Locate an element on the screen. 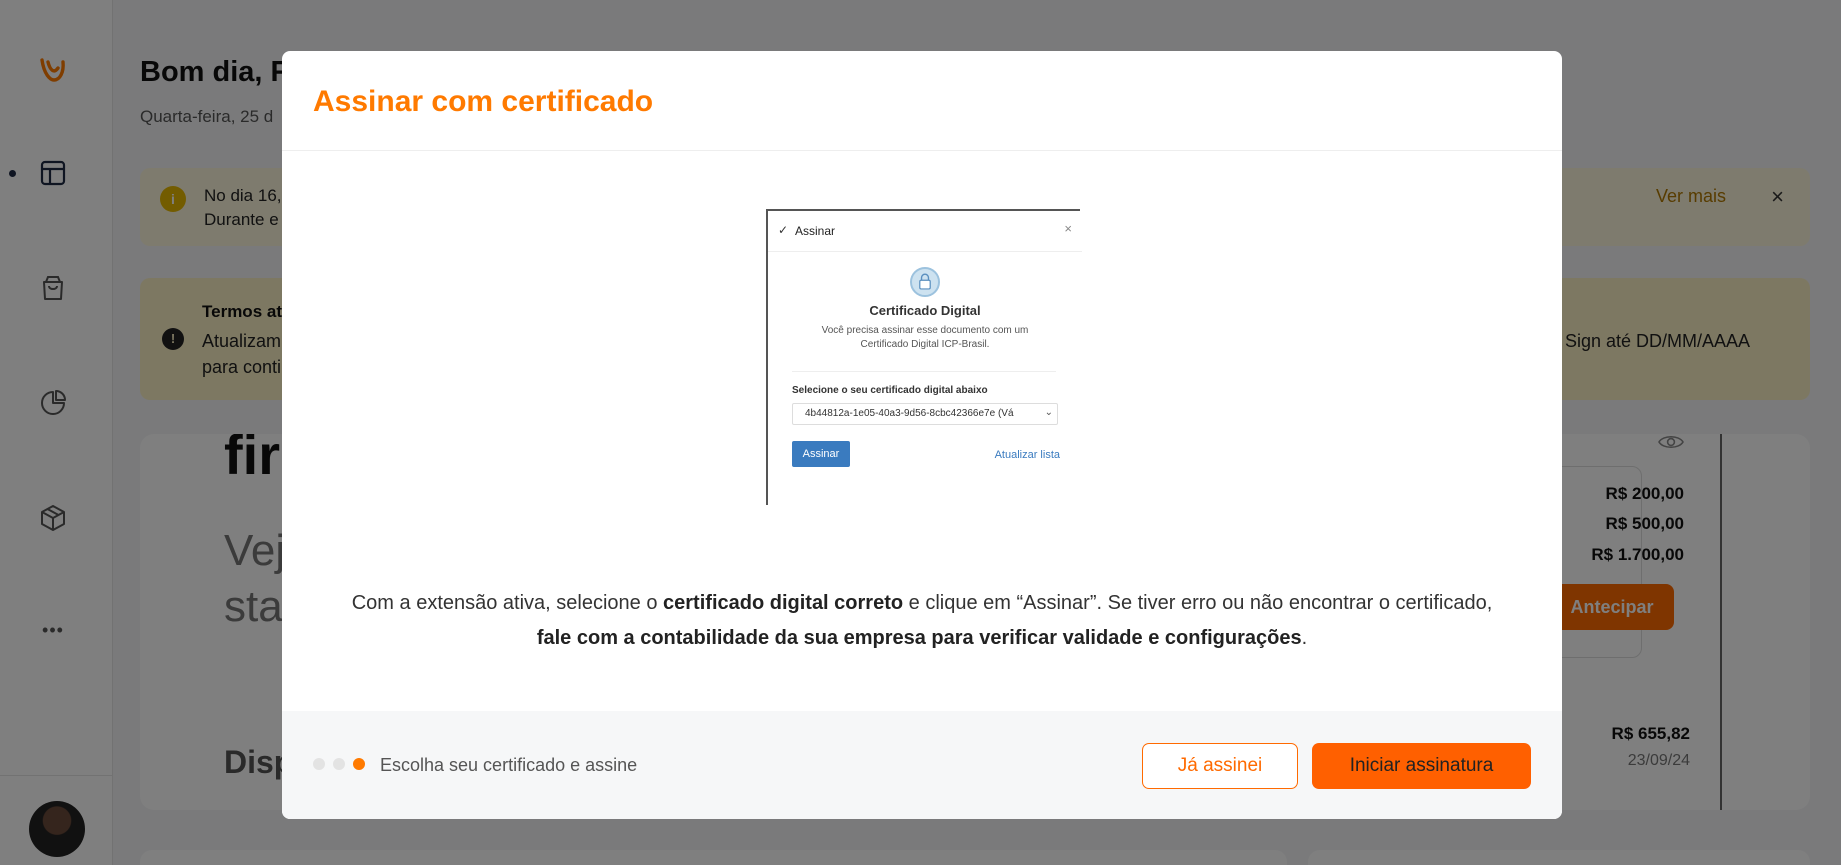 The width and height of the screenshot is (1841, 865). check-icon: ✓ is located at coordinates (783, 230).